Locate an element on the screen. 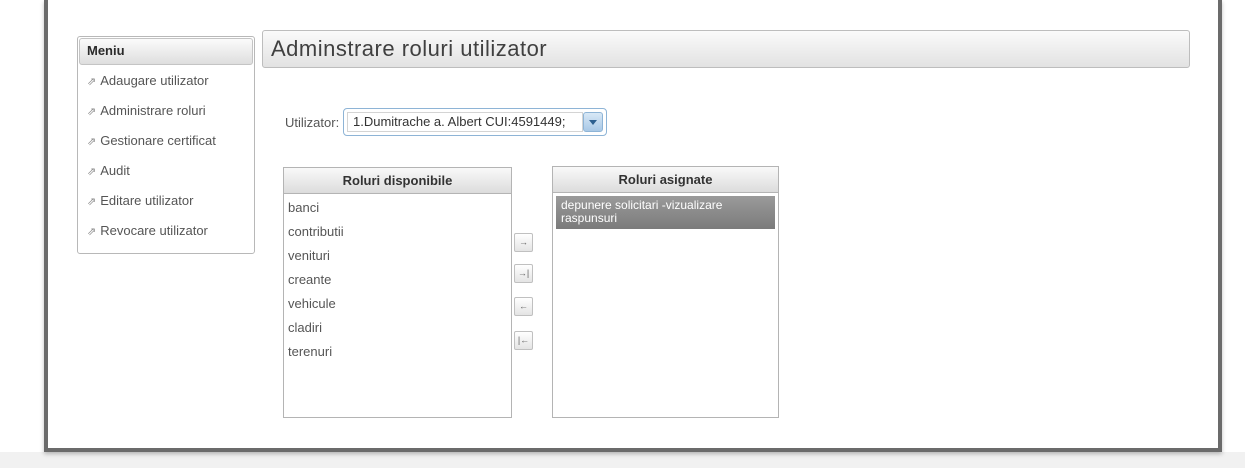  menu-item-adaugare-utilizator: ⇗ Adaugare utilizator is located at coordinates (166, 81).